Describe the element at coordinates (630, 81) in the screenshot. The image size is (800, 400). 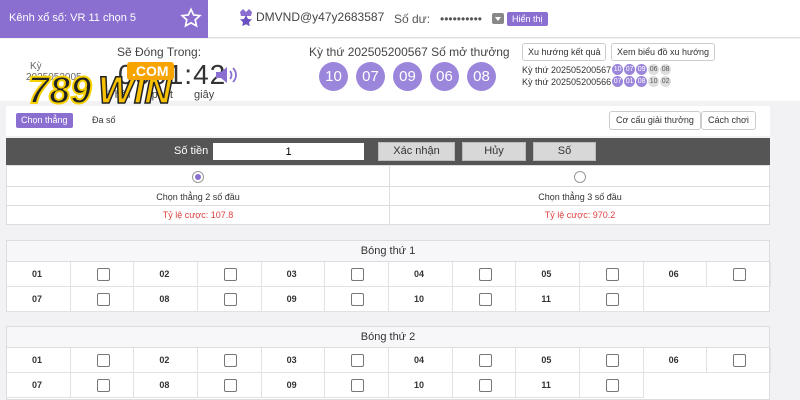
I see `trend-ball: 01` at that location.